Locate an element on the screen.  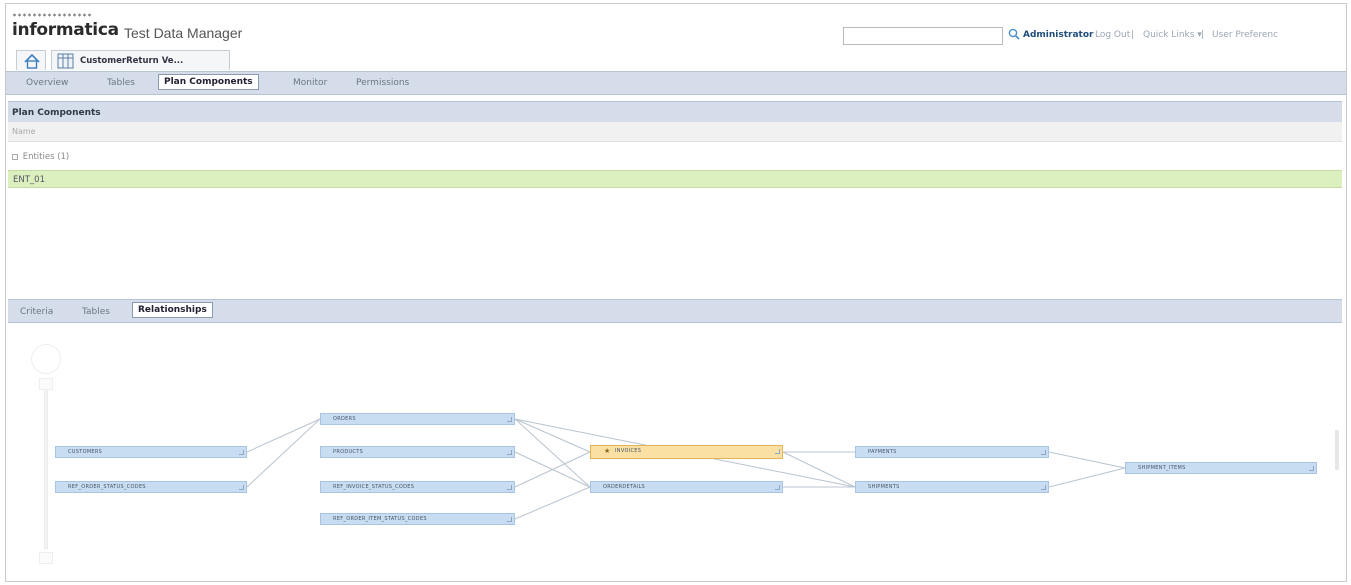
node-label: INVOICES is located at coordinates (628, 451).